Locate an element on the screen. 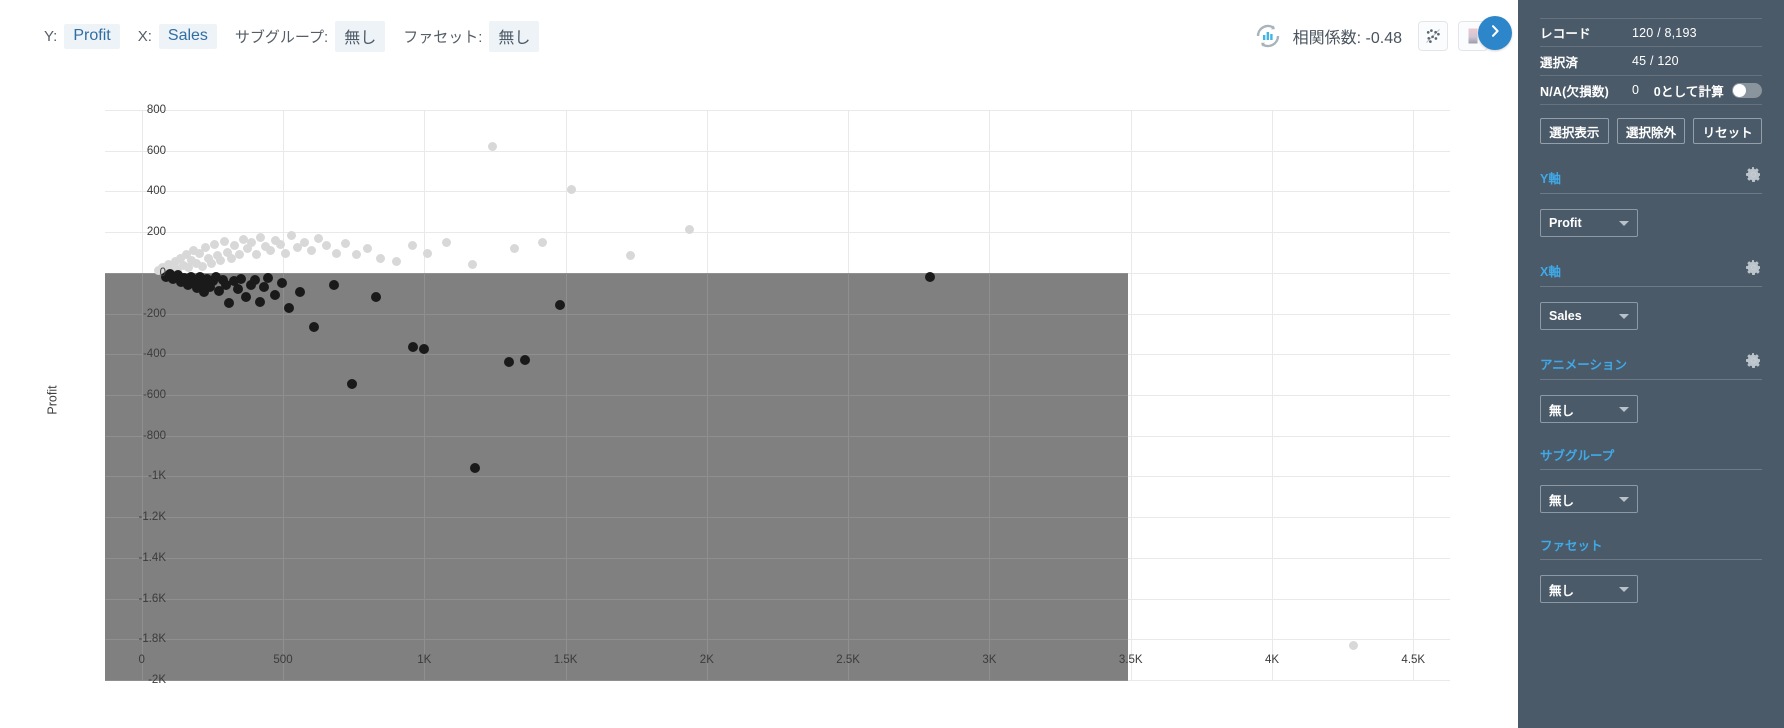 This screenshot has width=1784, height=728. x-axis-dropdown: Sales is located at coordinates (1589, 316).